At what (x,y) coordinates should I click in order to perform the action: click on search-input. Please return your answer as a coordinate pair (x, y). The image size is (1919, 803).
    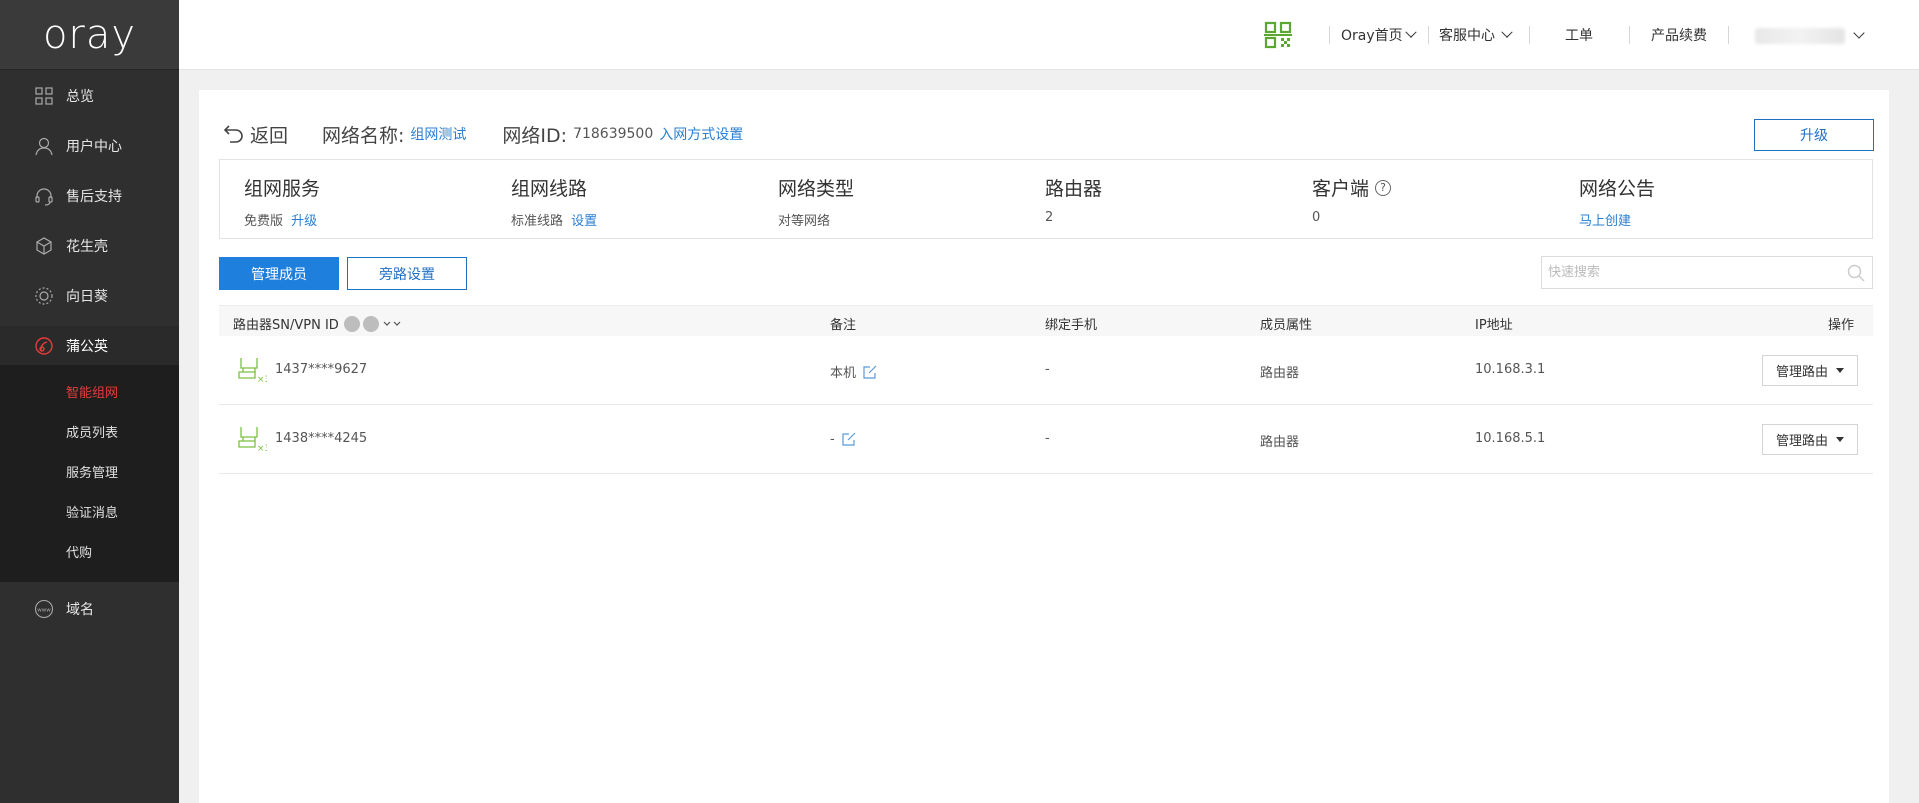
    Looking at the image, I should click on (1694, 272).